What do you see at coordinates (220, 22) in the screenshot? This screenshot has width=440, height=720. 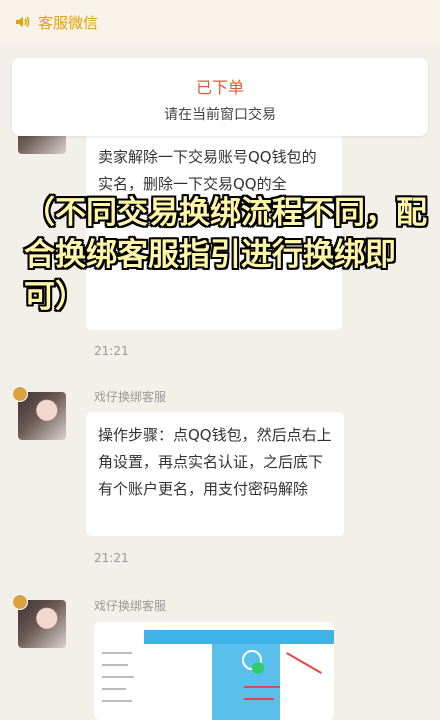 I see `announcement-bar: 客服微信` at bounding box center [220, 22].